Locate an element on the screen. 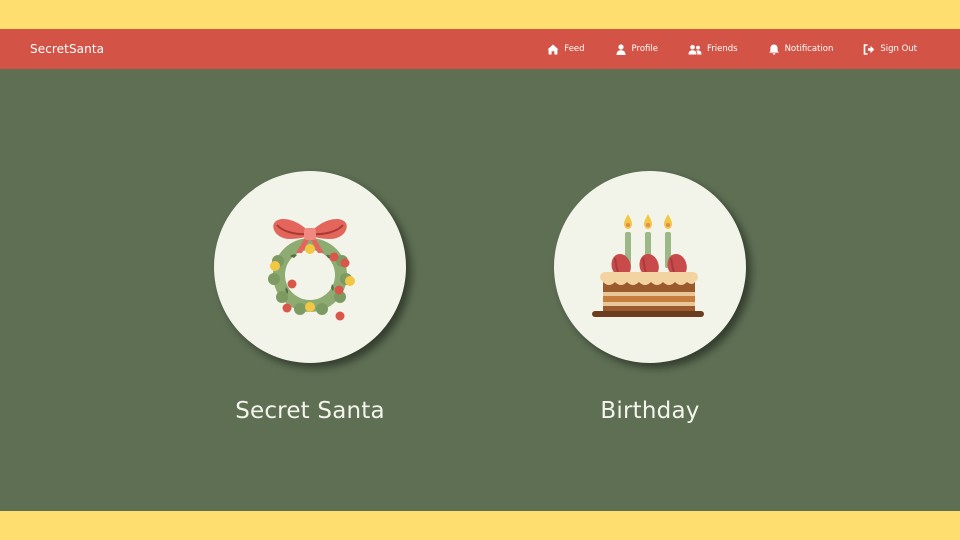 The image size is (960, 540). nav-item-feed: Feed is located at coordinates (566, 49).